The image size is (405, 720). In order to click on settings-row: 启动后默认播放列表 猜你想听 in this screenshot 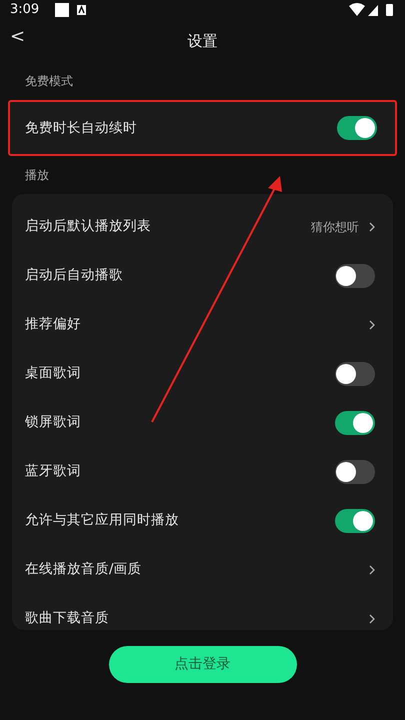, I will do `click(202, 226)`.